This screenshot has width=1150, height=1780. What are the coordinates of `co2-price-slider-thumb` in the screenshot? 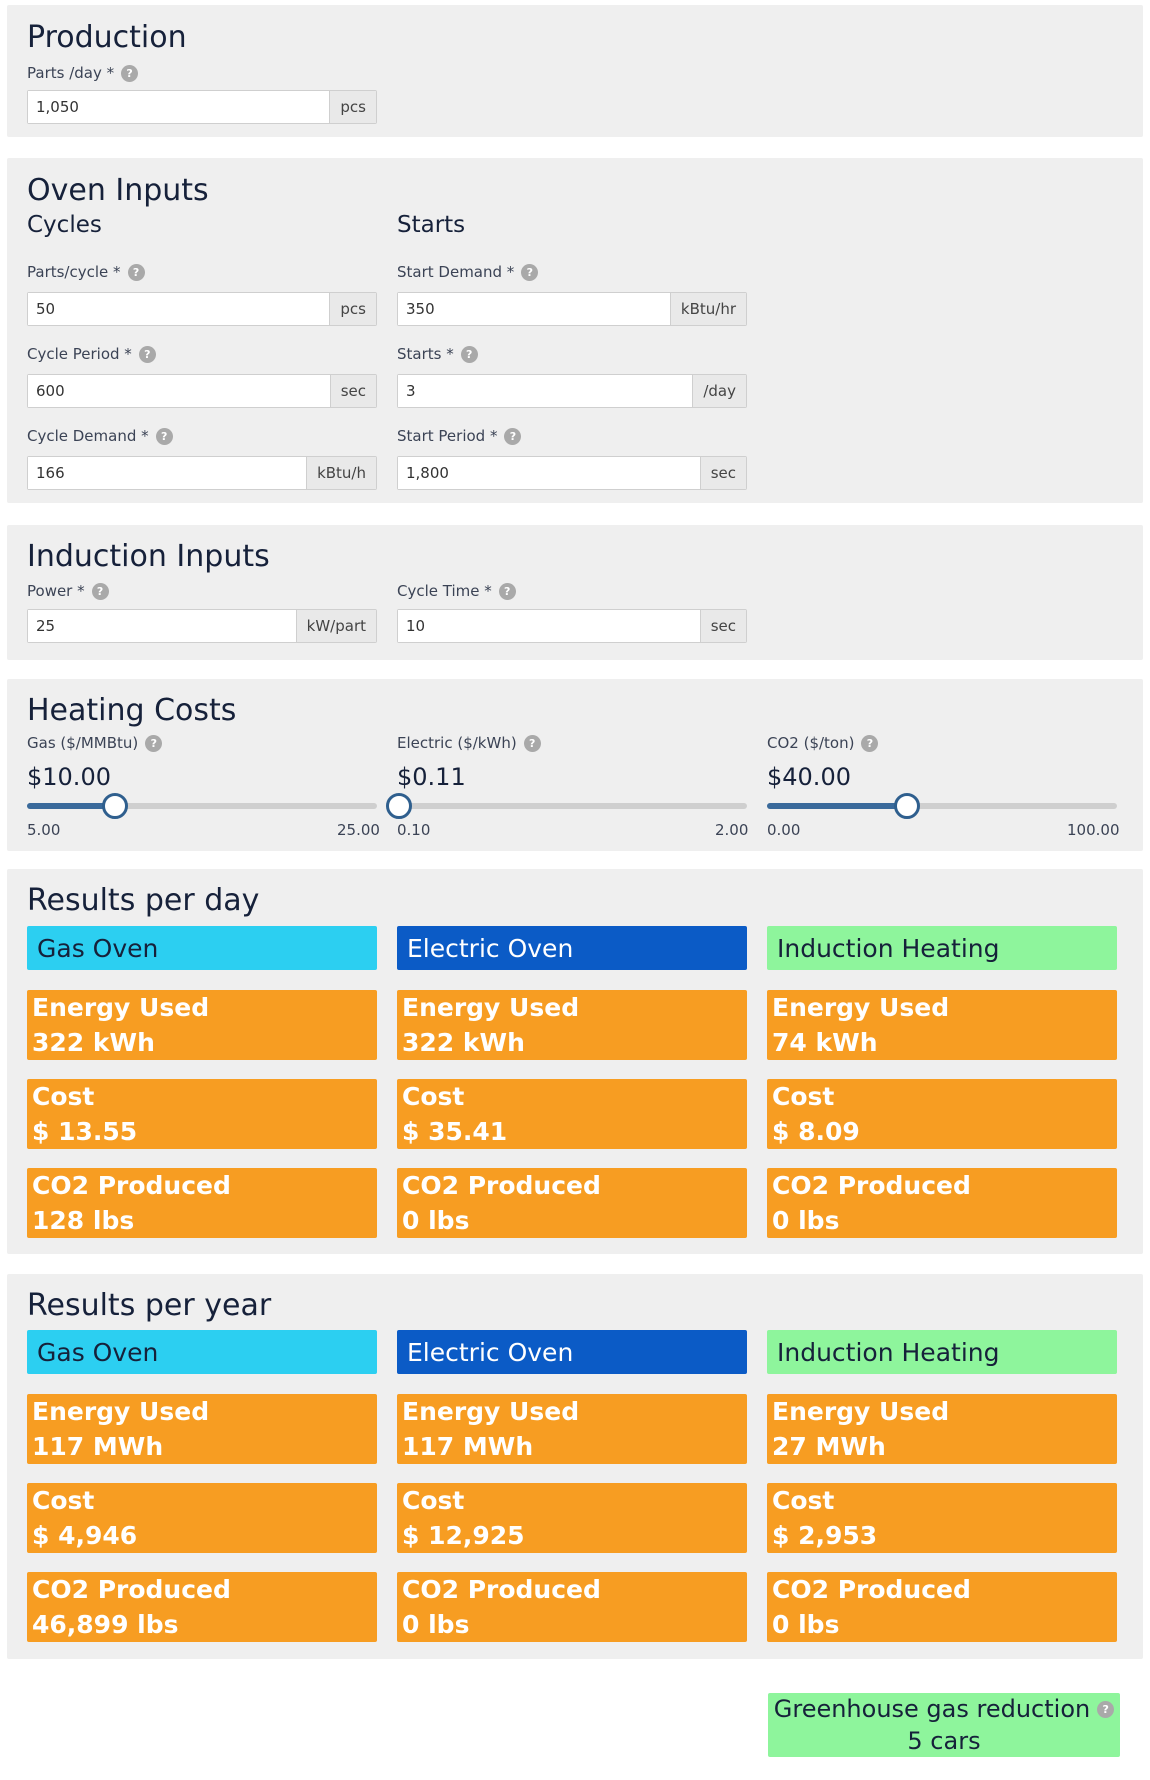 It's located at (907, 806).